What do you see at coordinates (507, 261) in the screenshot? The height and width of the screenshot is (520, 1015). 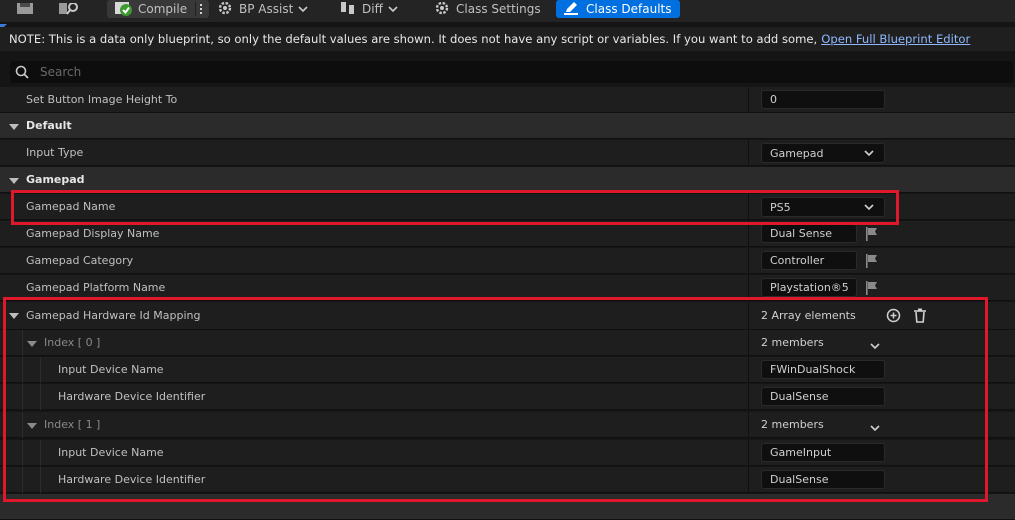 I see `property-row-gamepad-category: Gamepad Category Controller` at bounding box center [507, 261].